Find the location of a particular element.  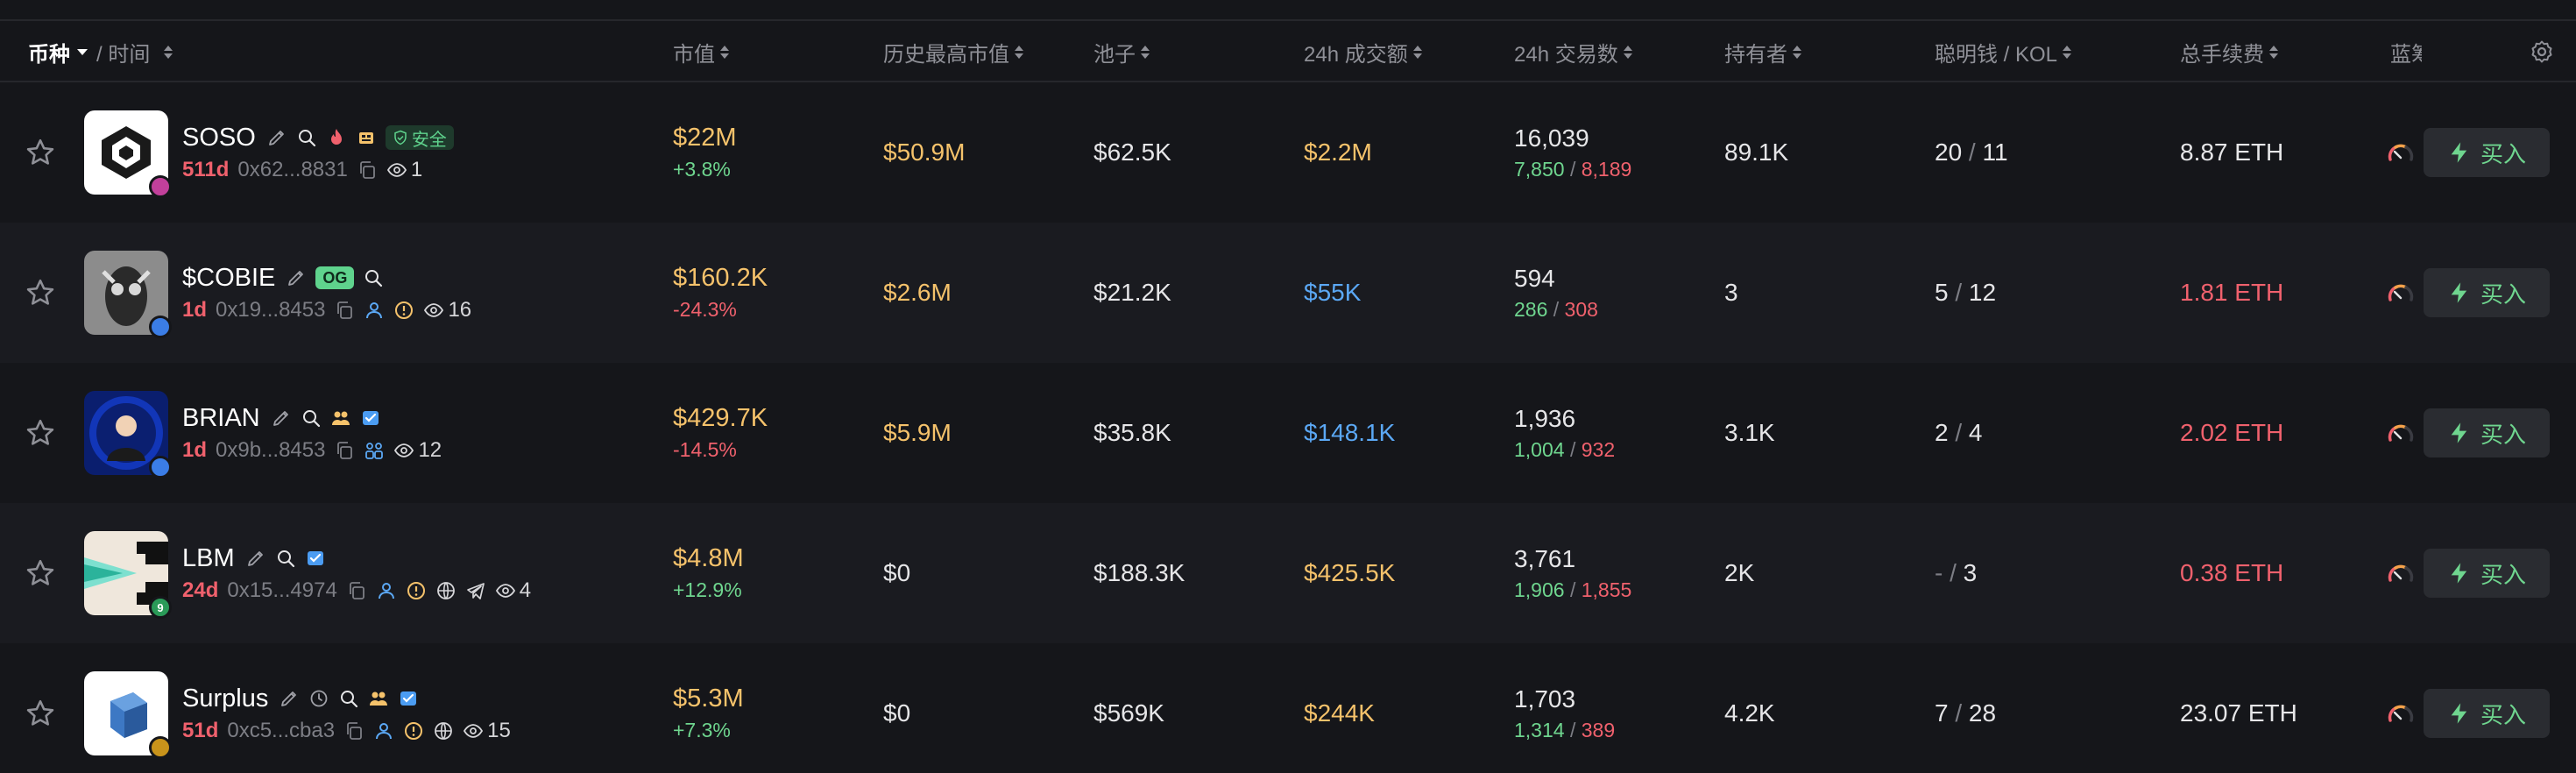

volume-value: $55K is located at coordinates (1333, 292).